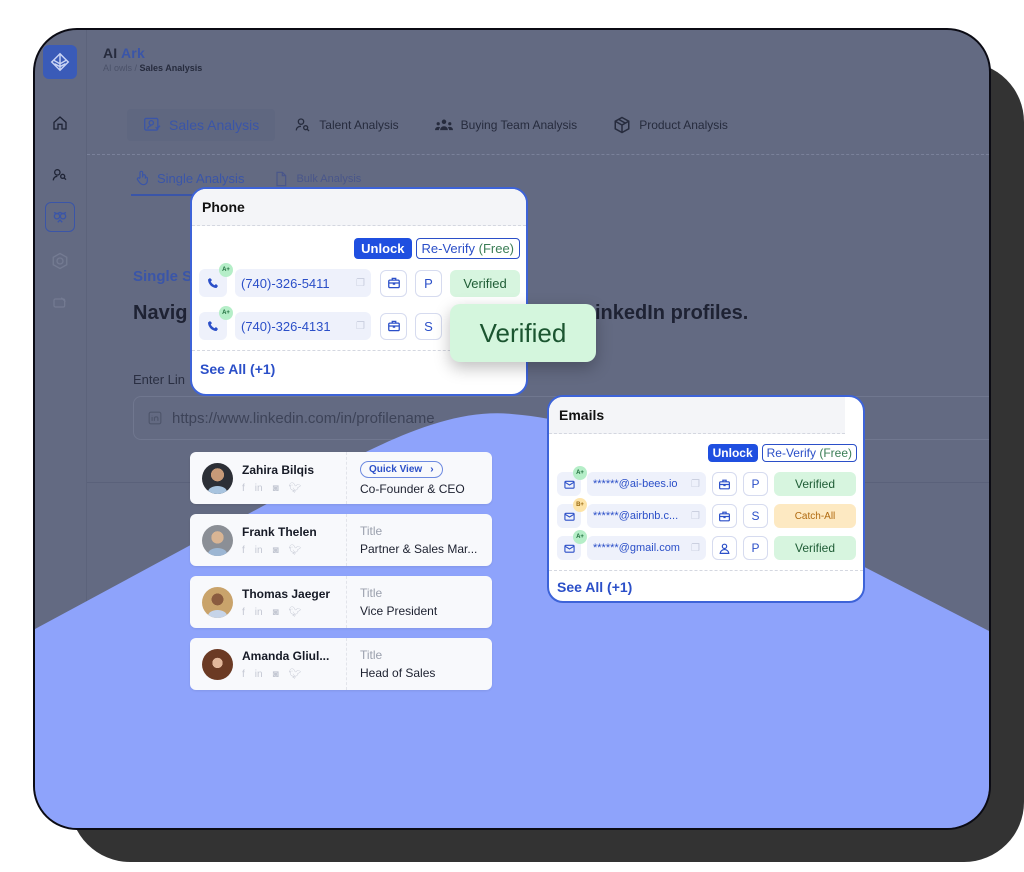  What do you see at coordinates (646, 516) in the screenshot?
I see `email-address: ******@airbnb.c... ❐` at bounding box center [646, 516].